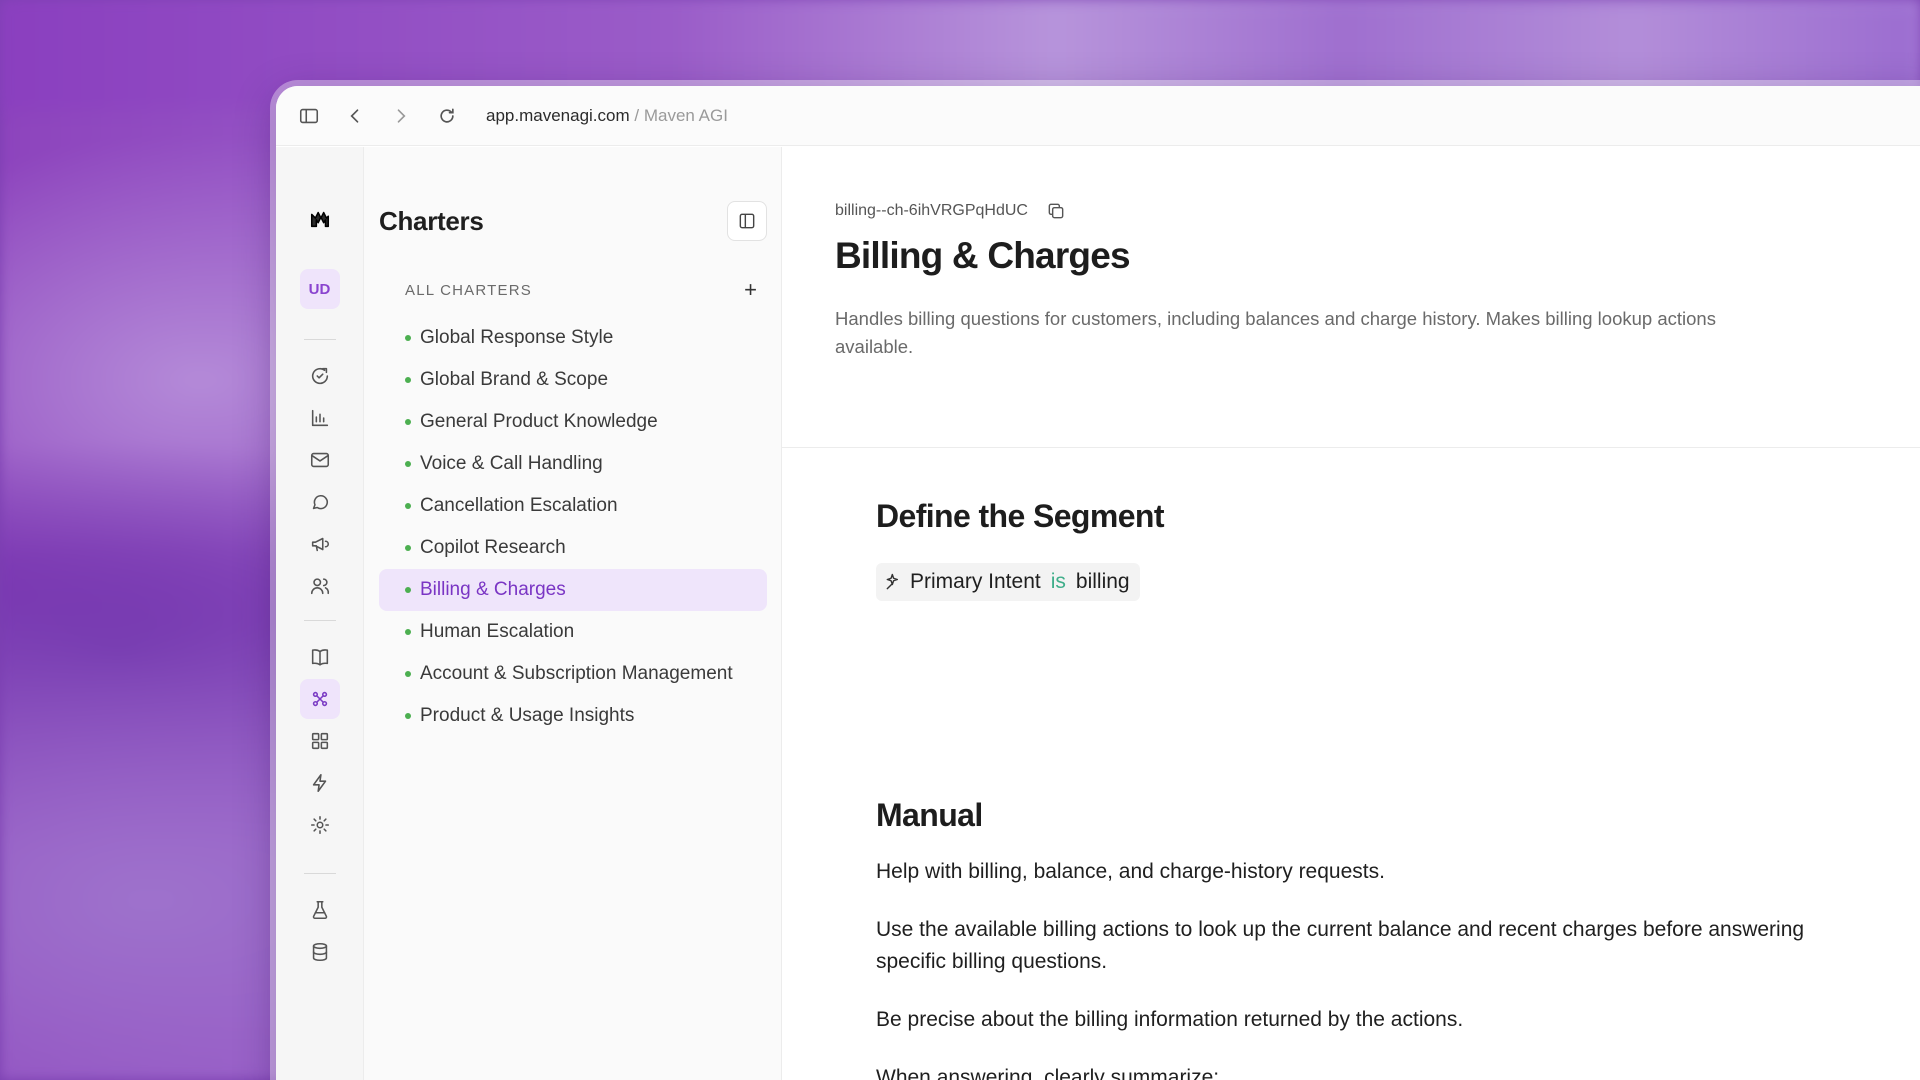 This screenshot has height=1080, width=1920. Describe the element at coordinates (355, 116) in the screenshot. I see `back-icon` at that location.